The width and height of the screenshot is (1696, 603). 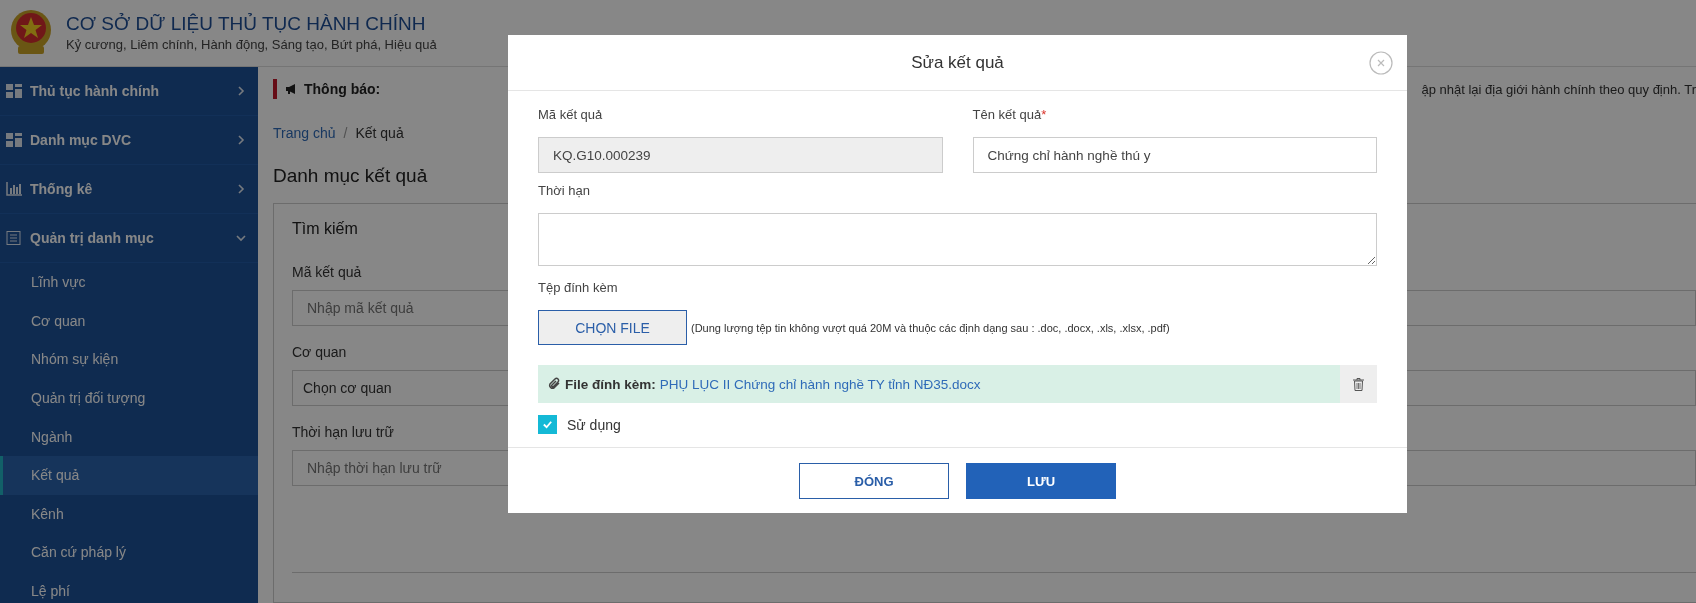 What do you see at coordinates (1174, 155) in the screenshot?
I see `input-field: Chứng chỉ hành nghề thú y` at bounding box center [1174, 155].